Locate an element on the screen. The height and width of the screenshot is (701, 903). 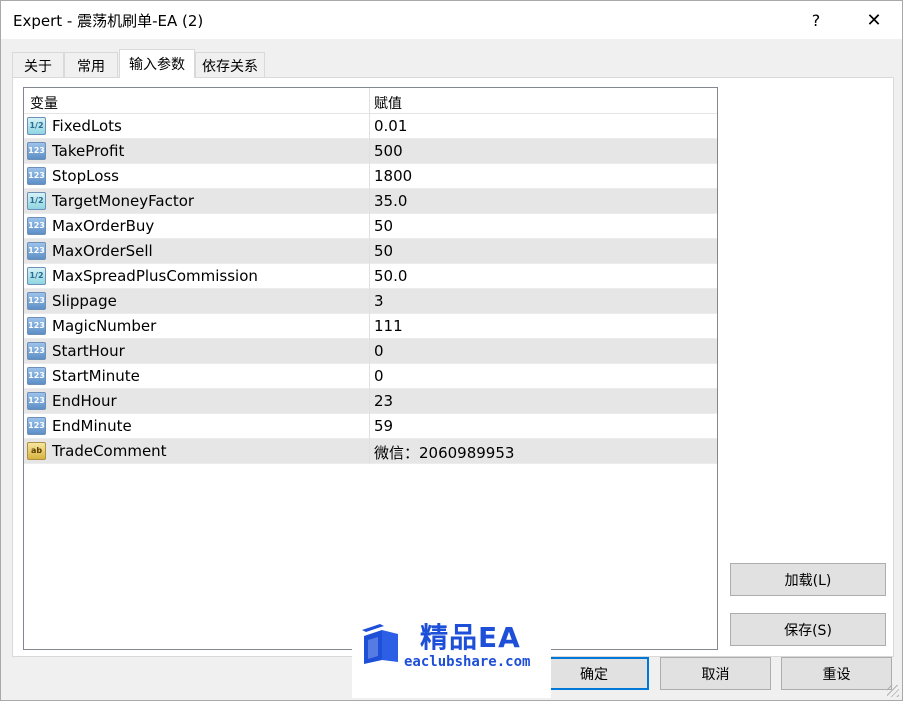
watermark-overlay: 精品EA eaclubshare.com is located at coordinates (451, 651).